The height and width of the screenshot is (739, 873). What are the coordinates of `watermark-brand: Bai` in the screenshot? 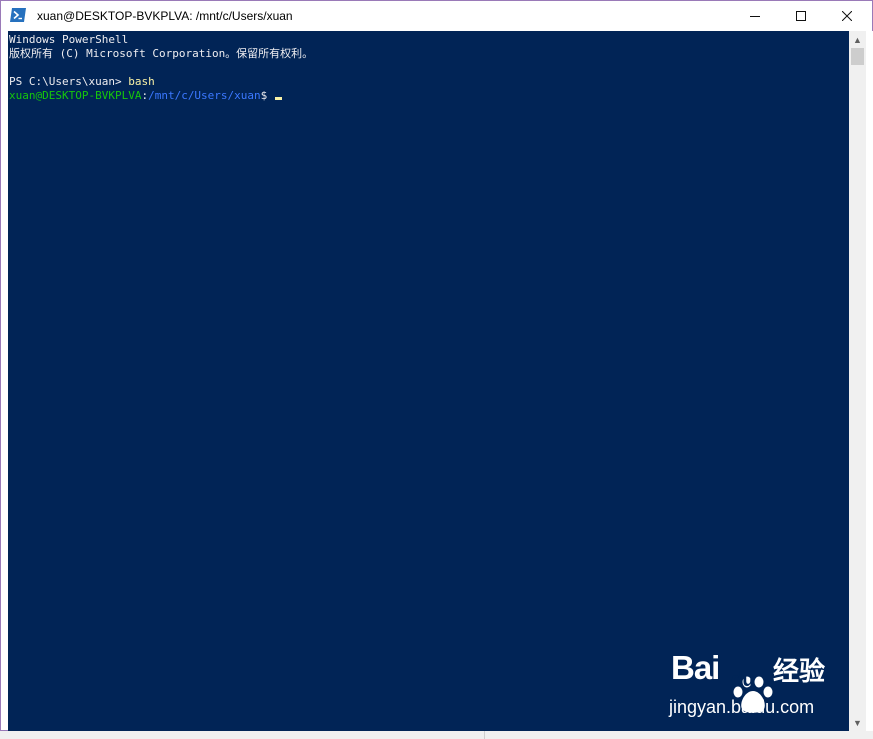 It's located at (695, 667).